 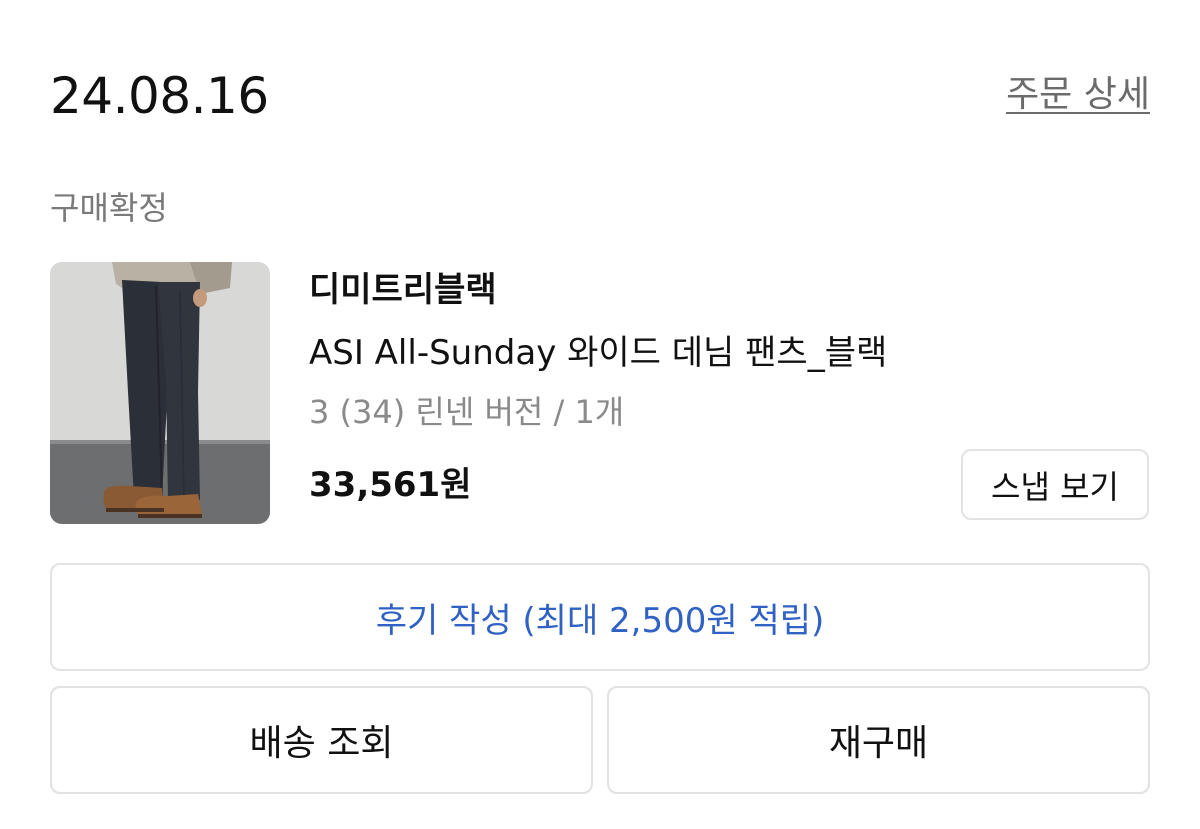 I want to click on order-status: 구매확정, so click(x=109, y=208).